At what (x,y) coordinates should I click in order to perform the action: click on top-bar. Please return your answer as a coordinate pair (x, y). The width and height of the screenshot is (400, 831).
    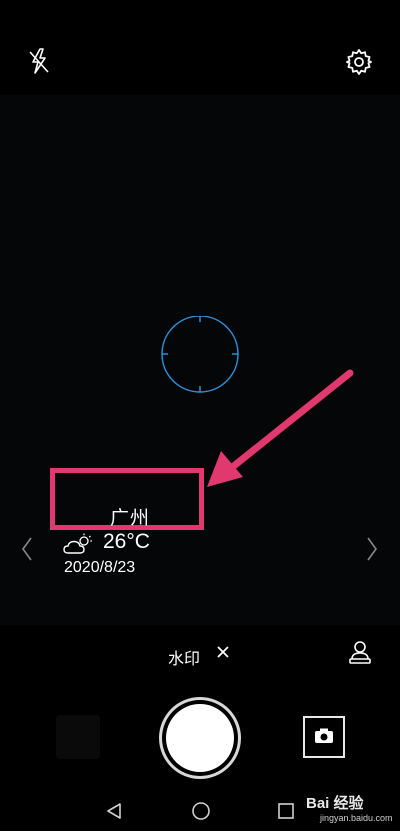
    Looking at the image, I should click on (200, 47).